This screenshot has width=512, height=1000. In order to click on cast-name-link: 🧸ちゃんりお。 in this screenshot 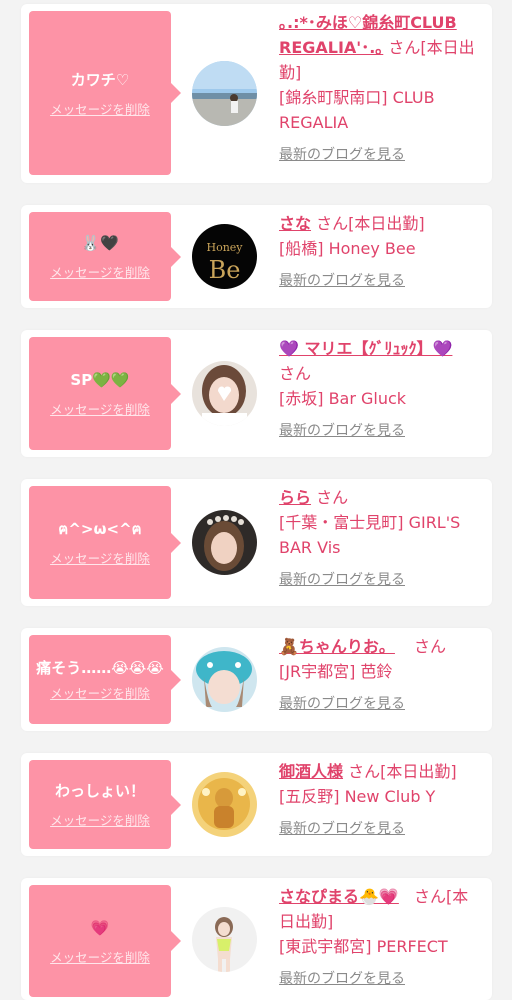, I will do `click(337, 646)`.